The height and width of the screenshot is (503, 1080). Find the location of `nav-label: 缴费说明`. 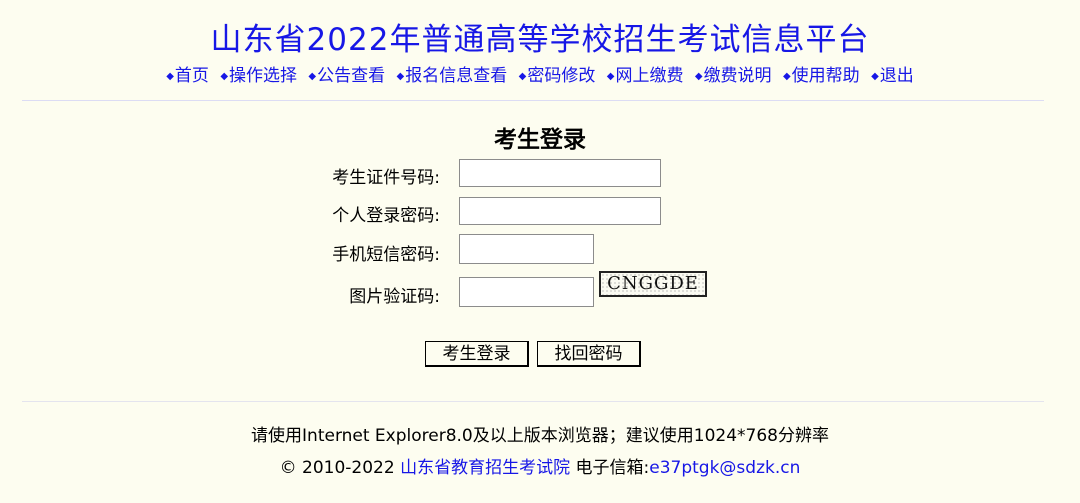

nav-label: 缴费说明 is located at coordinates (737, 76).